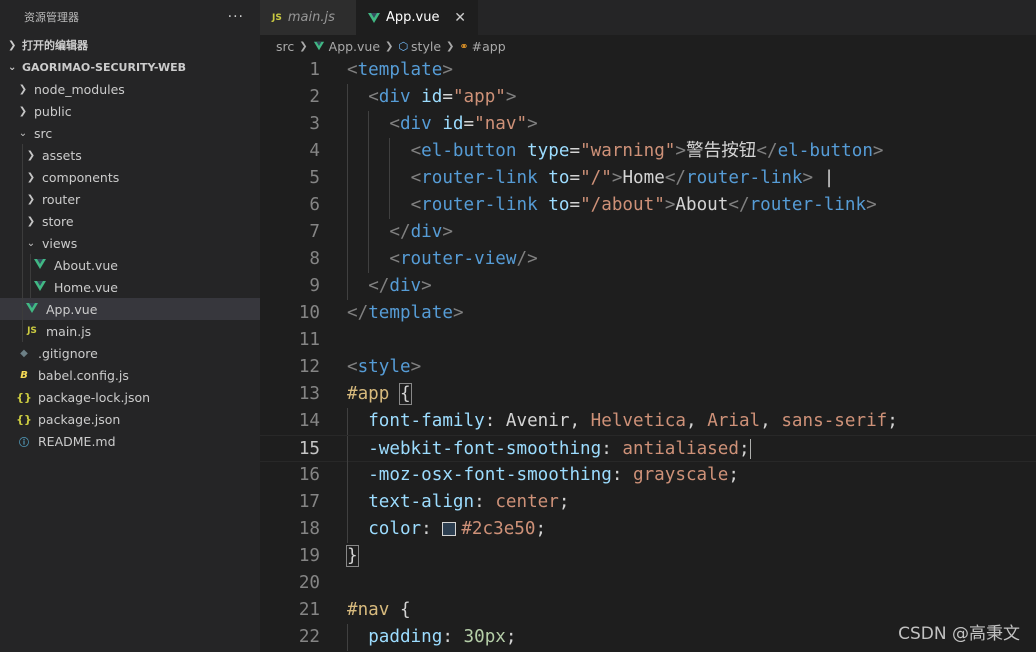 Image resolution: width=1036 pixels, height=652 pixels. Describe the element at coordinates (130, 375) in the screenshot. I see `tree-item: Bbabel.config.js` at that location.